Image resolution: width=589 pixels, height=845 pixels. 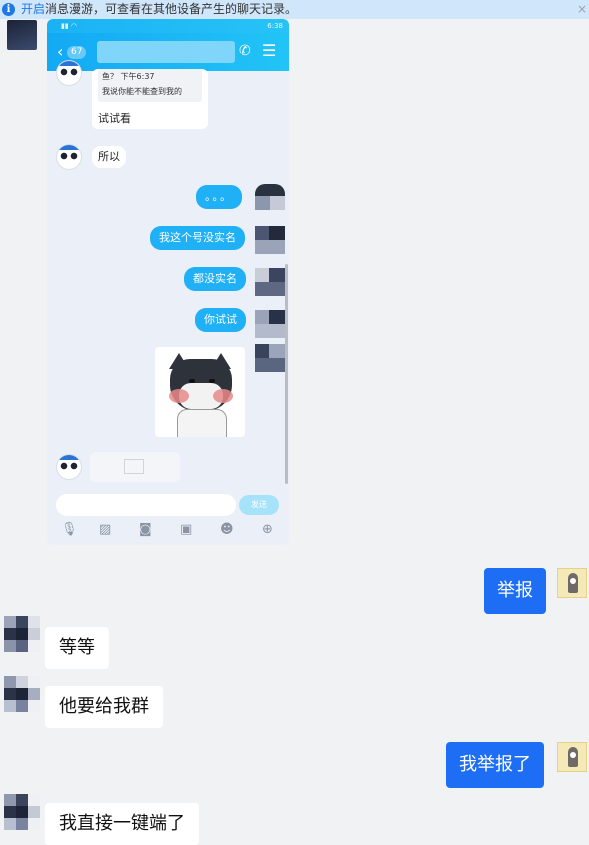 What do you see at coordinates (77, 648) in the screenshot?
I see `message-bubble: 等等` at bounding box center [77, 648].